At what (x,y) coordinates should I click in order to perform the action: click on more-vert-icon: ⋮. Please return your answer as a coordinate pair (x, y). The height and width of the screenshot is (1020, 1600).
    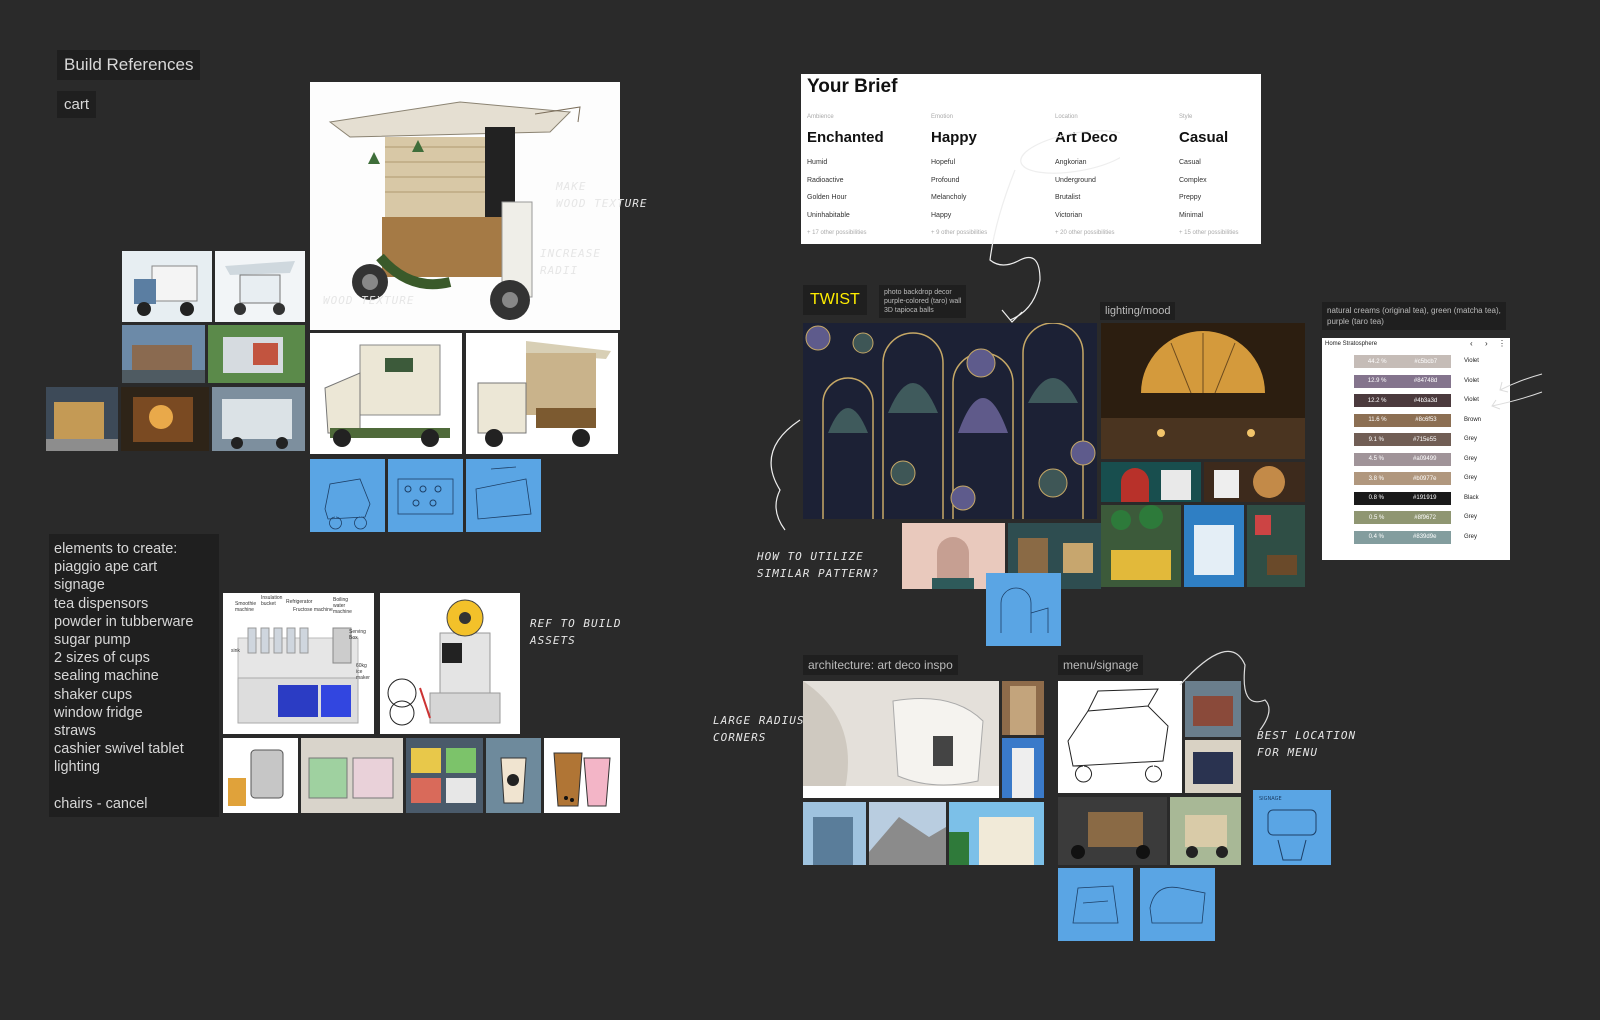
    Looking at the image, I should click on (1502, 343).